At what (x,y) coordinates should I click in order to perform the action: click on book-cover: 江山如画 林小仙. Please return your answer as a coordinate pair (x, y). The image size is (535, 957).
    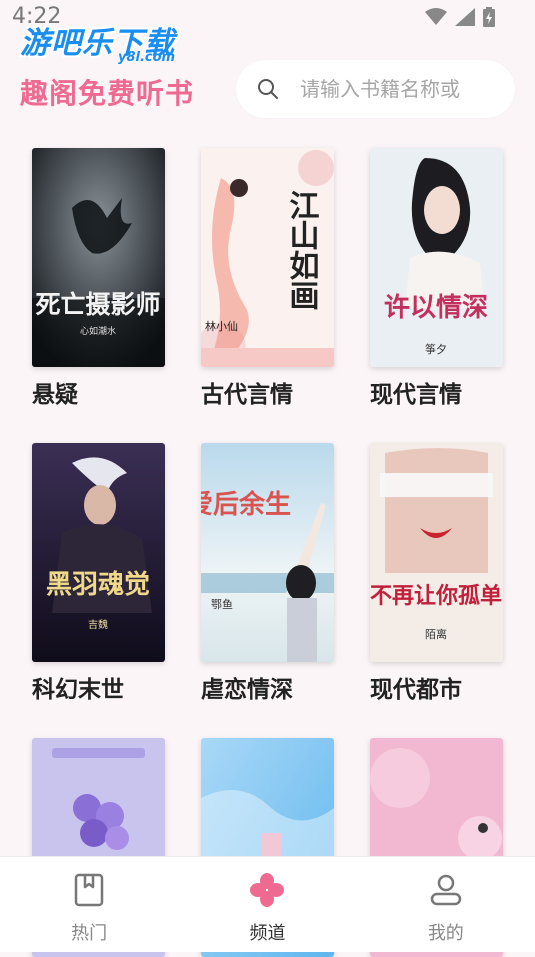
    Looking at the image, I should click on (267, 257).